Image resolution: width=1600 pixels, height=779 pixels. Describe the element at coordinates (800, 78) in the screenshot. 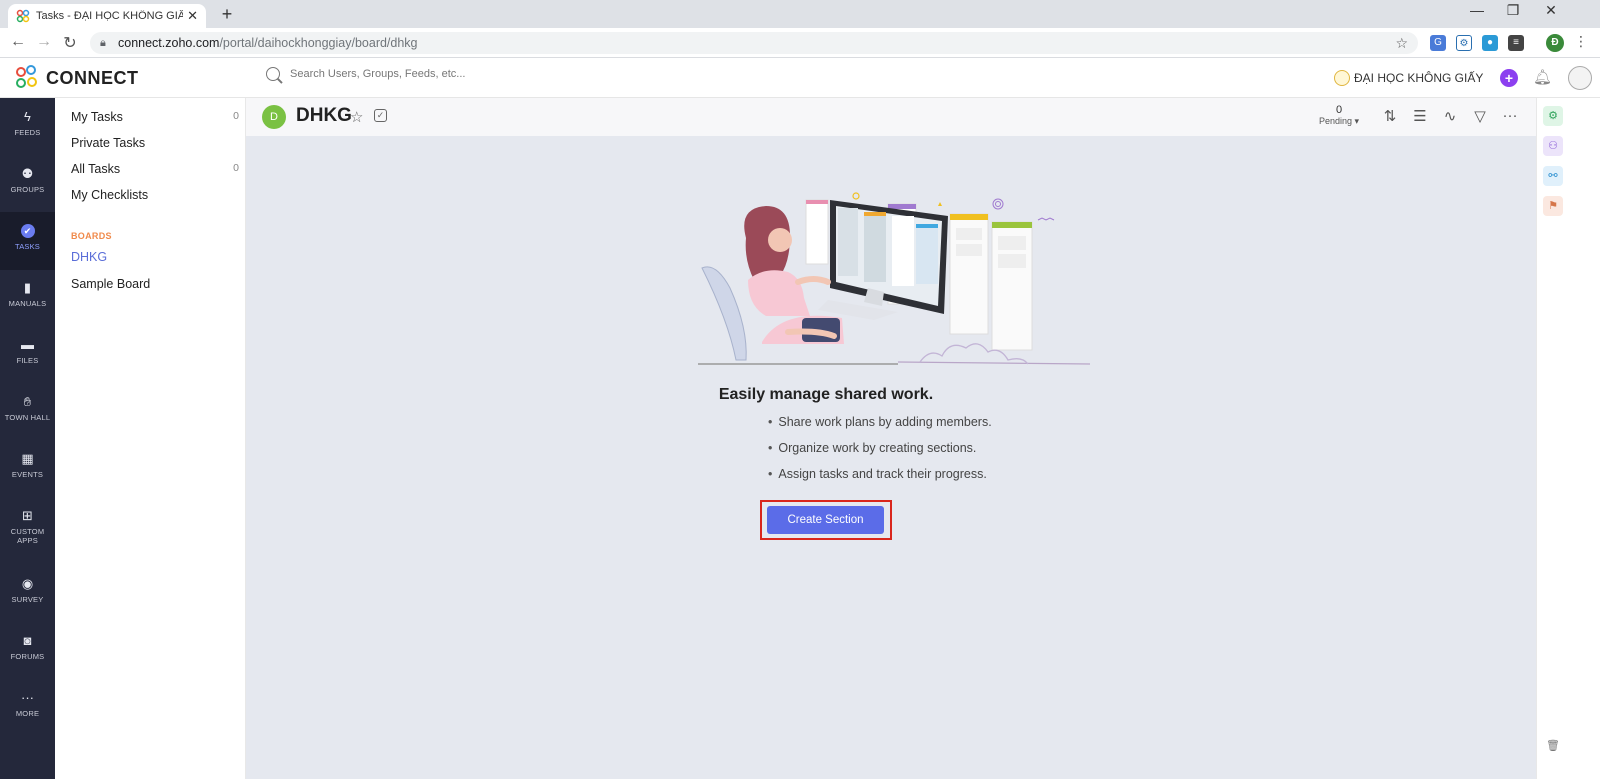

I see `app-header: CONNECT ĐẠI HỌC KHÔNG GIẤY + 🔔︎` at that location.